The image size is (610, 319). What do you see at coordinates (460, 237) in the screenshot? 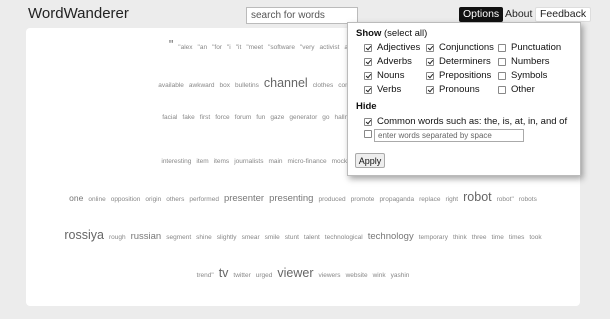
I see `cloud-word: think` at bounding box center [460, 237].